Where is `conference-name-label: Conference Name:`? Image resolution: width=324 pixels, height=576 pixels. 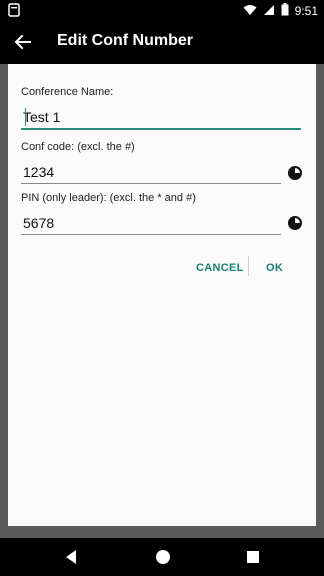 conference-name-label: Conference Name: is located at coordinates (67, 92).